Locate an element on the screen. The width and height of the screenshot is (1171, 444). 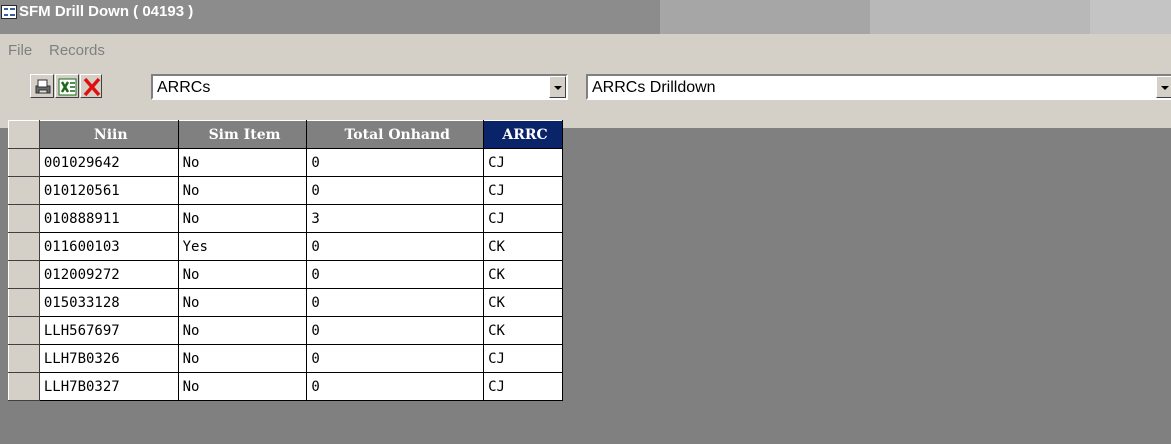
cell-niin: 012009272 is located at coordinates (108, 274).